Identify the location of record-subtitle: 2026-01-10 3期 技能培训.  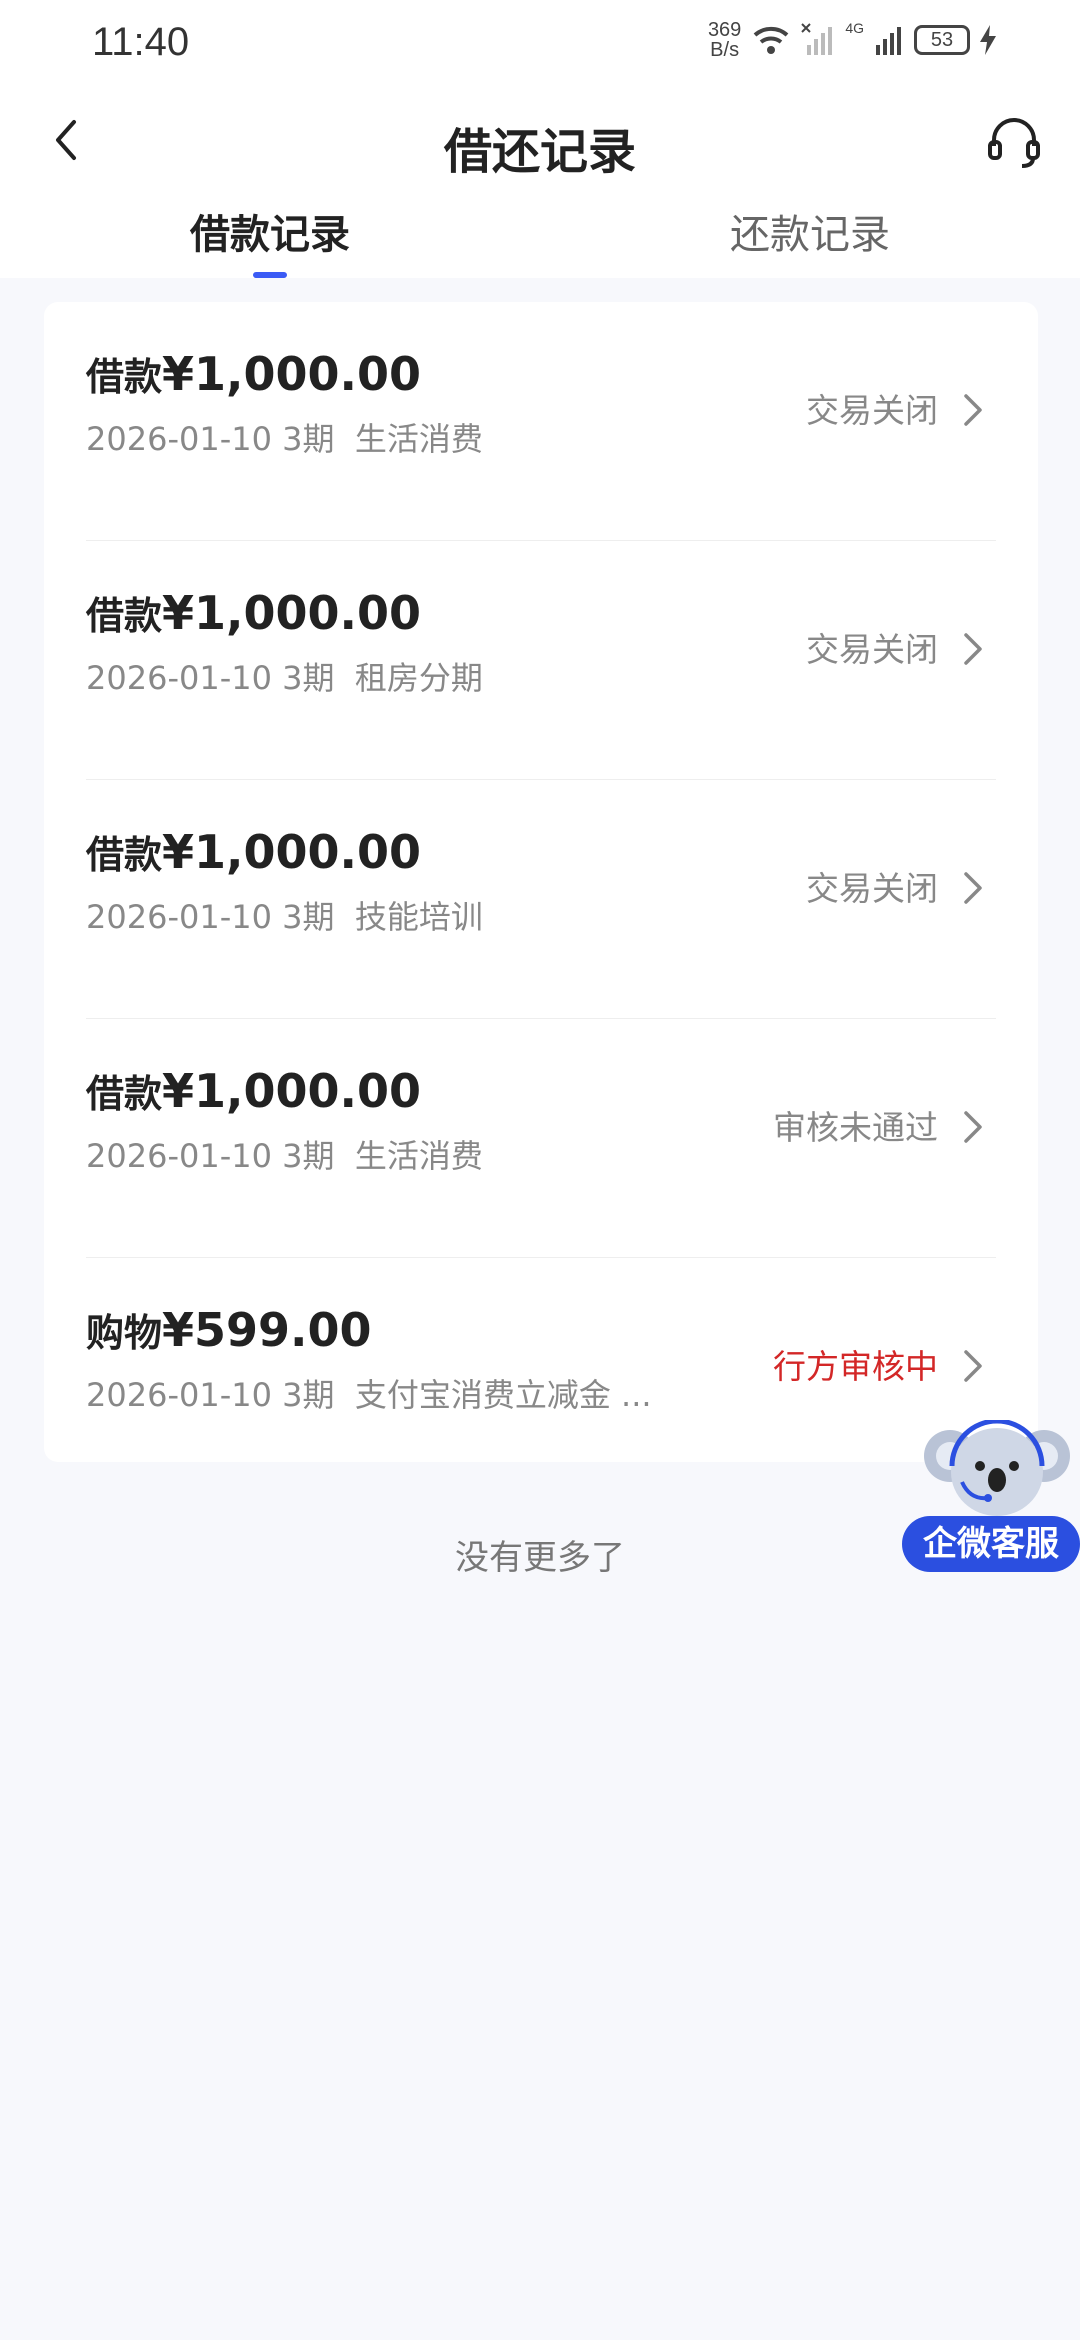
(406, 915).